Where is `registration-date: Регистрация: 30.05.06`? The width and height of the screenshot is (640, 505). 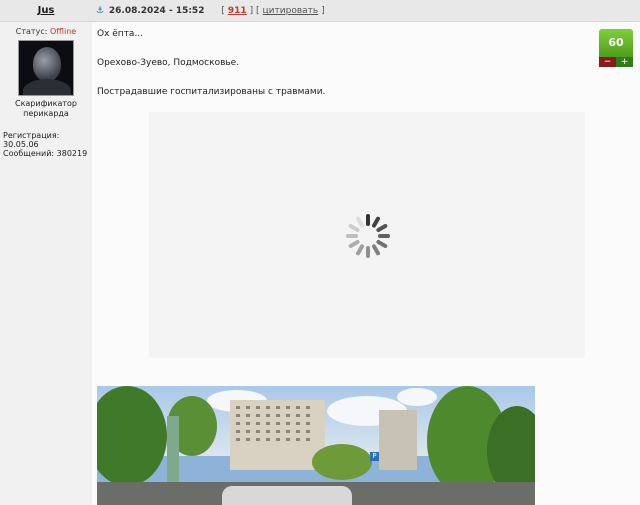 registration-date: Регистрация: 30.05.06 is located at coordinates (31, 140).